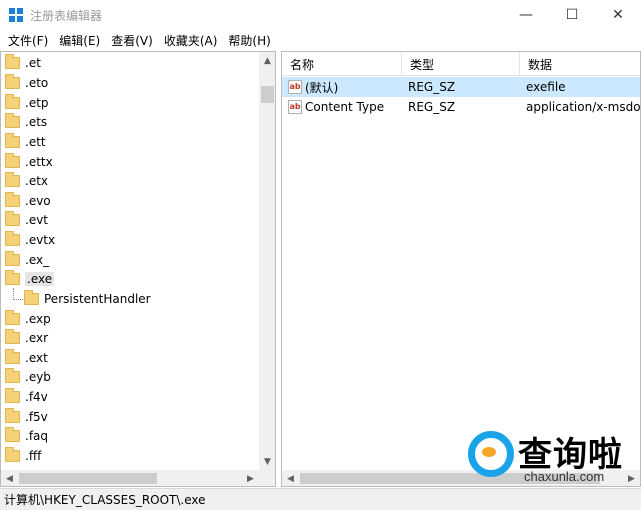 Image resolution: width=641 pixels, height=510 pixels. I want to click on column-header-name: 名称, so click(342, 64).